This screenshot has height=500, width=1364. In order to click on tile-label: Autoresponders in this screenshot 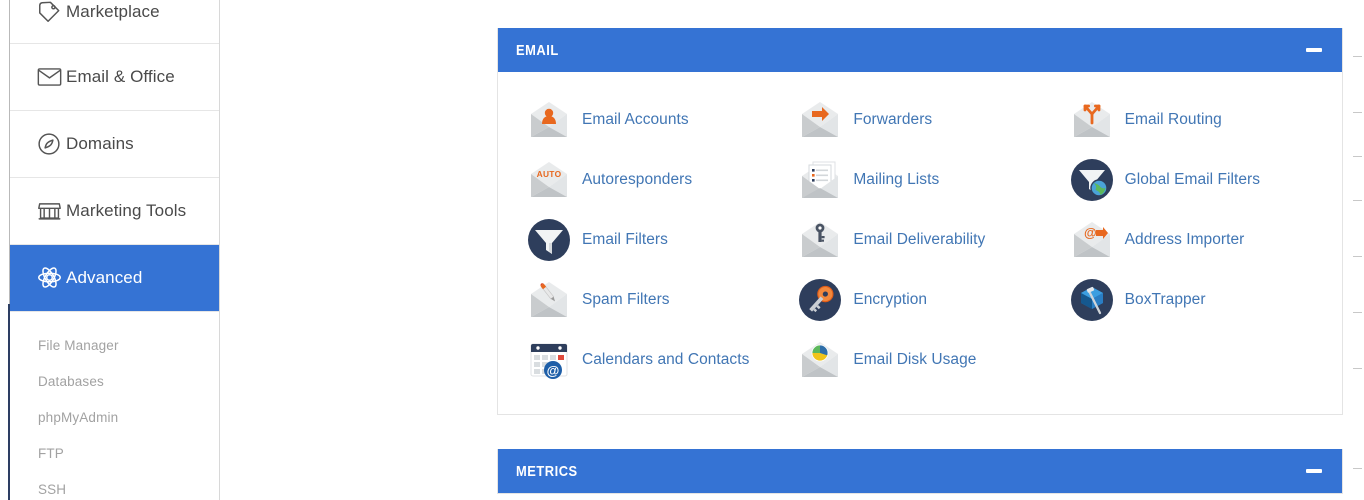, I will do `click(637, 179)`.